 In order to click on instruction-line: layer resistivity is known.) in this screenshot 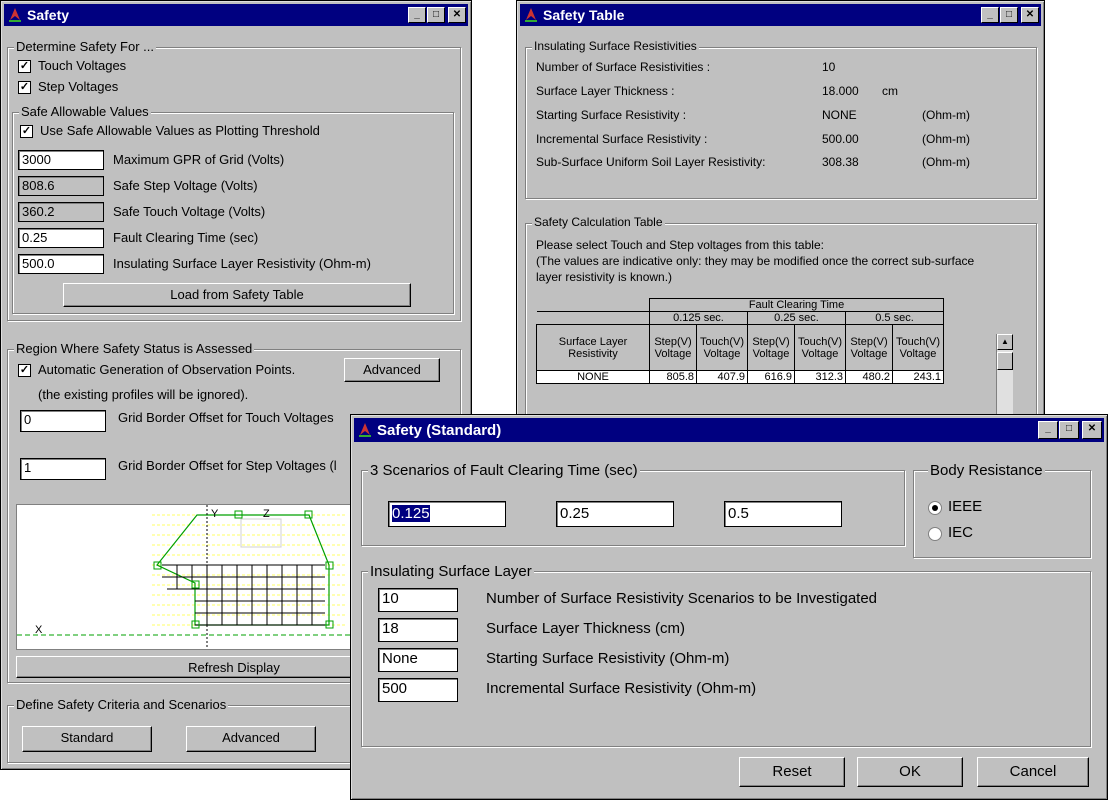, I will do `click(604, 277)`.